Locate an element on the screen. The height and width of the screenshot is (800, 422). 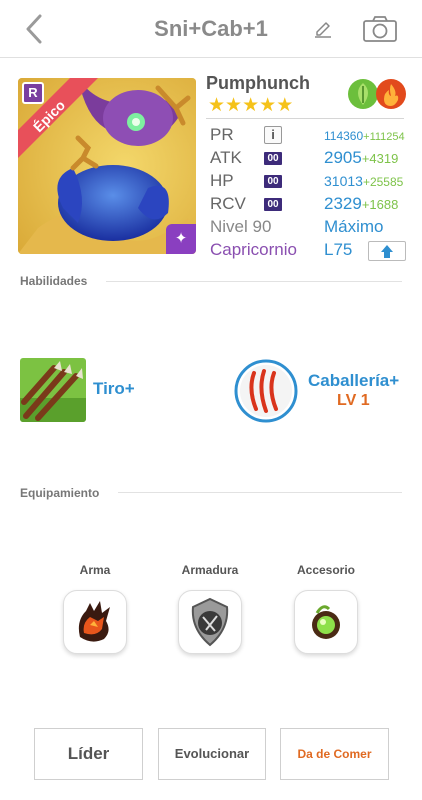
equip-slot-accesorio is located at coordinates (326, 622).